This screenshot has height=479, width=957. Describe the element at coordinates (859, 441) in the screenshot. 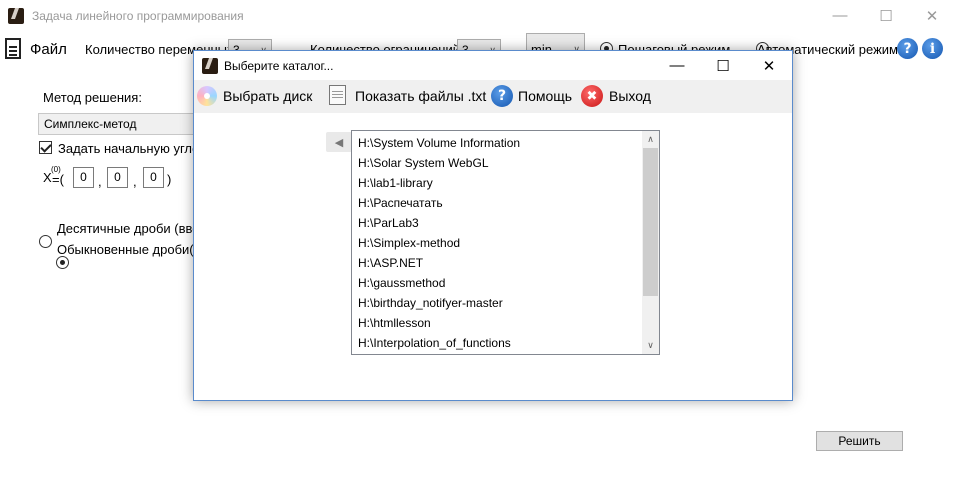

I see `solve-button: Решить` at that location.